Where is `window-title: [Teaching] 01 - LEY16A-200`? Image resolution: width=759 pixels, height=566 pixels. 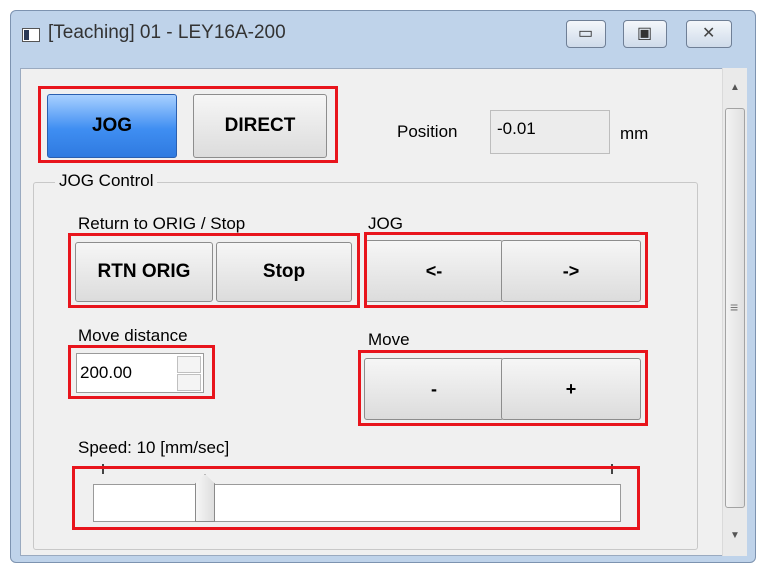 window-title: [Teaching] 01 - LEY16A-200 is located at coordinates (167, 32).